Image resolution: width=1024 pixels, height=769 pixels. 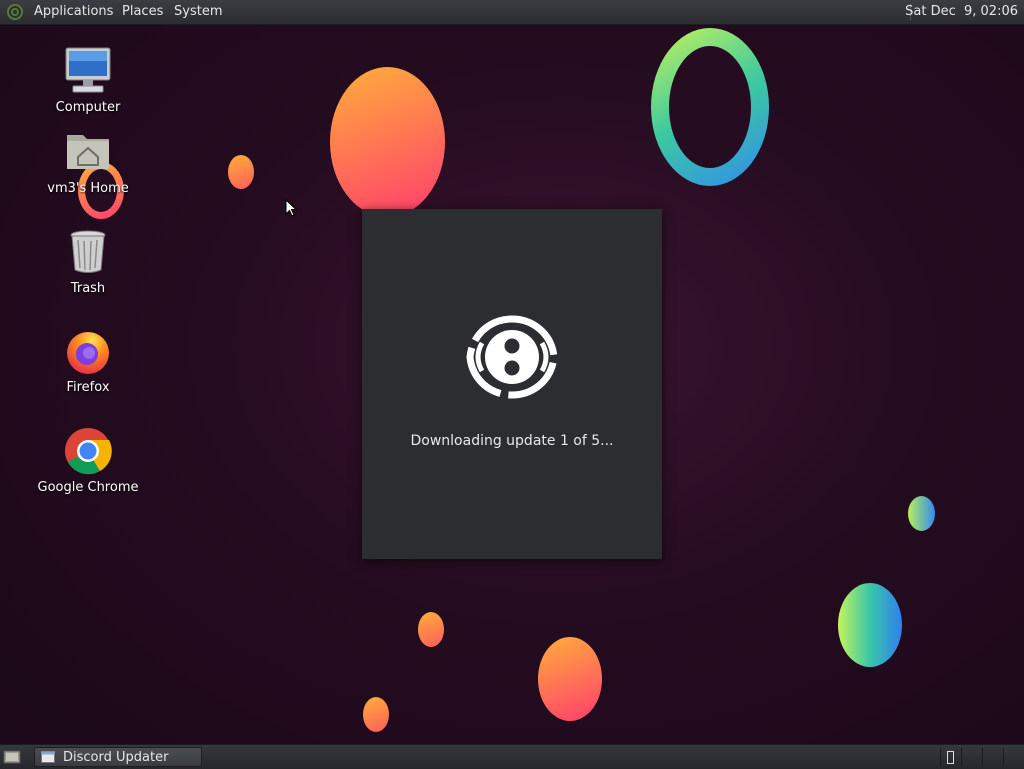 What do you see at coordinates (512, 756) in the screenshot?
I see `bottom-panel: Discord Updater` at bounding box center [512, 756].